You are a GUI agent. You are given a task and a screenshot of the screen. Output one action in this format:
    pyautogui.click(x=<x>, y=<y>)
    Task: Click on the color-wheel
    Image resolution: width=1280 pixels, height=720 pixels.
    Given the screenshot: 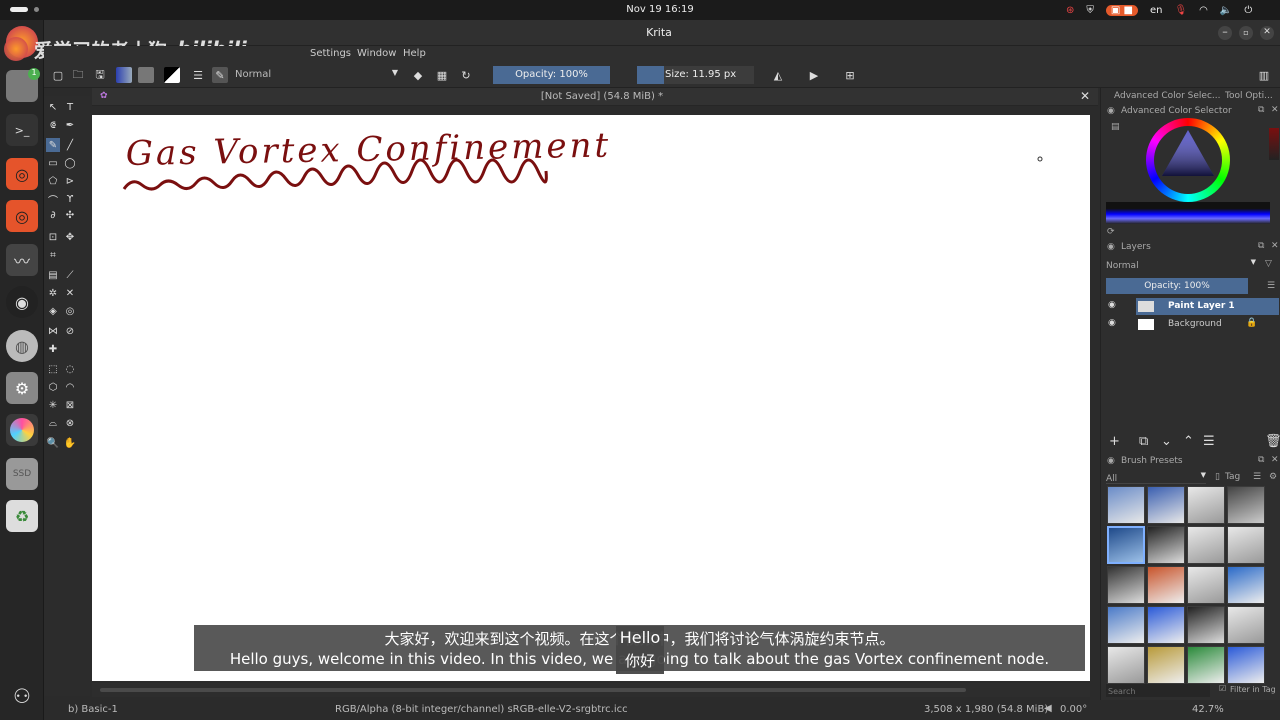 What is the action you would take?
    pyautogui.click(x=1188, y=160)
    